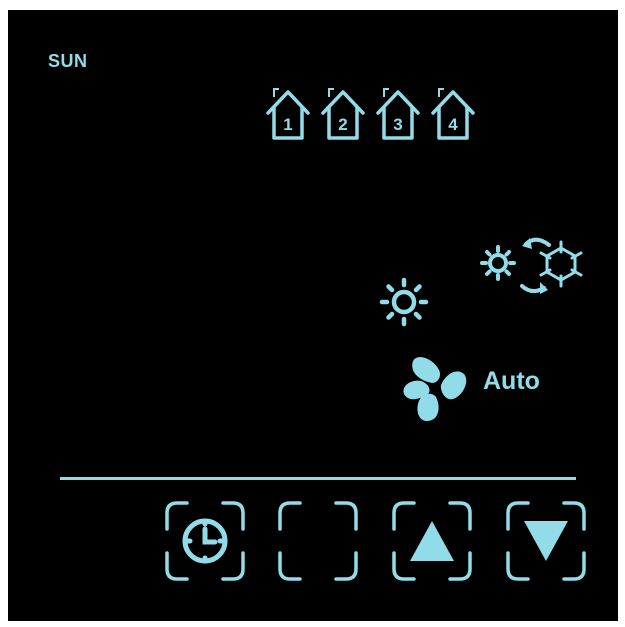  I want to click on clock-icon, so click(205, 541).